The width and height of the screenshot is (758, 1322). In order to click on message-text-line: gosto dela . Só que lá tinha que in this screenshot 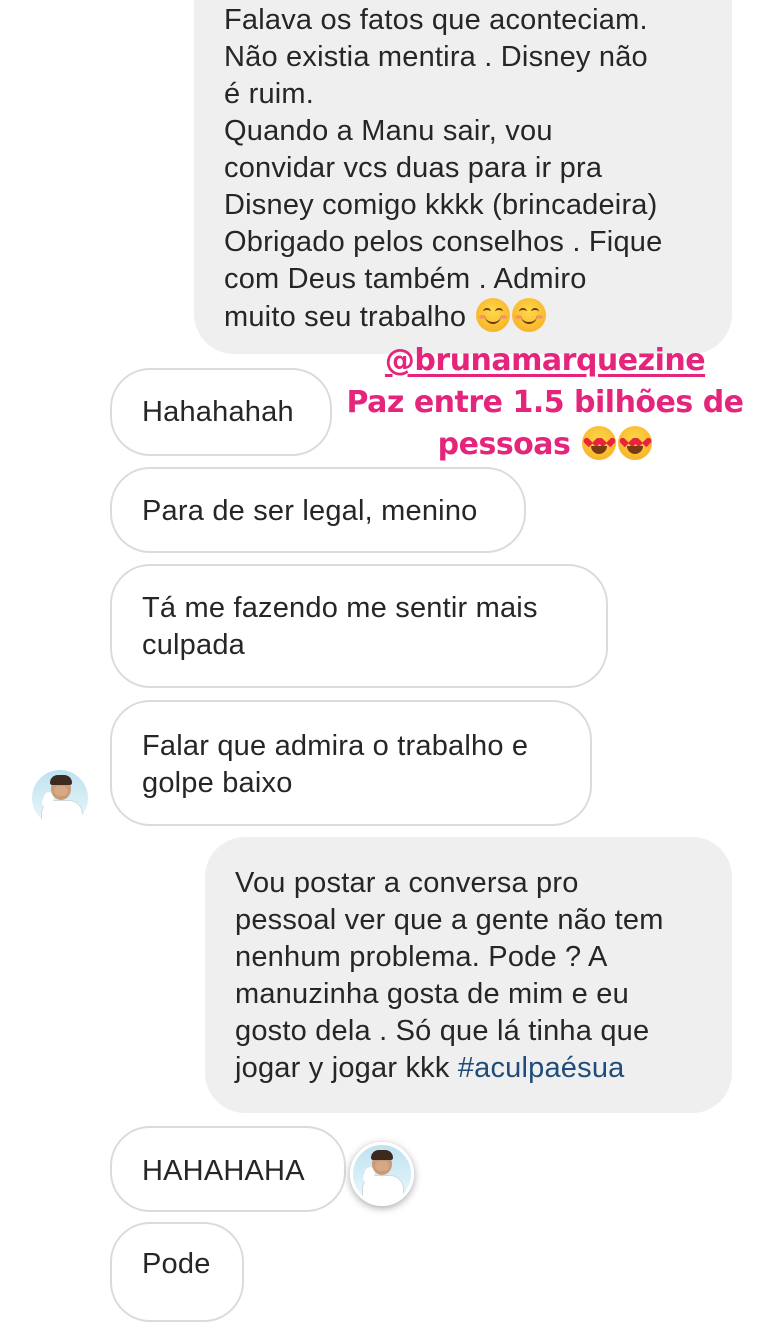, I will do `click(442, 1031)`.